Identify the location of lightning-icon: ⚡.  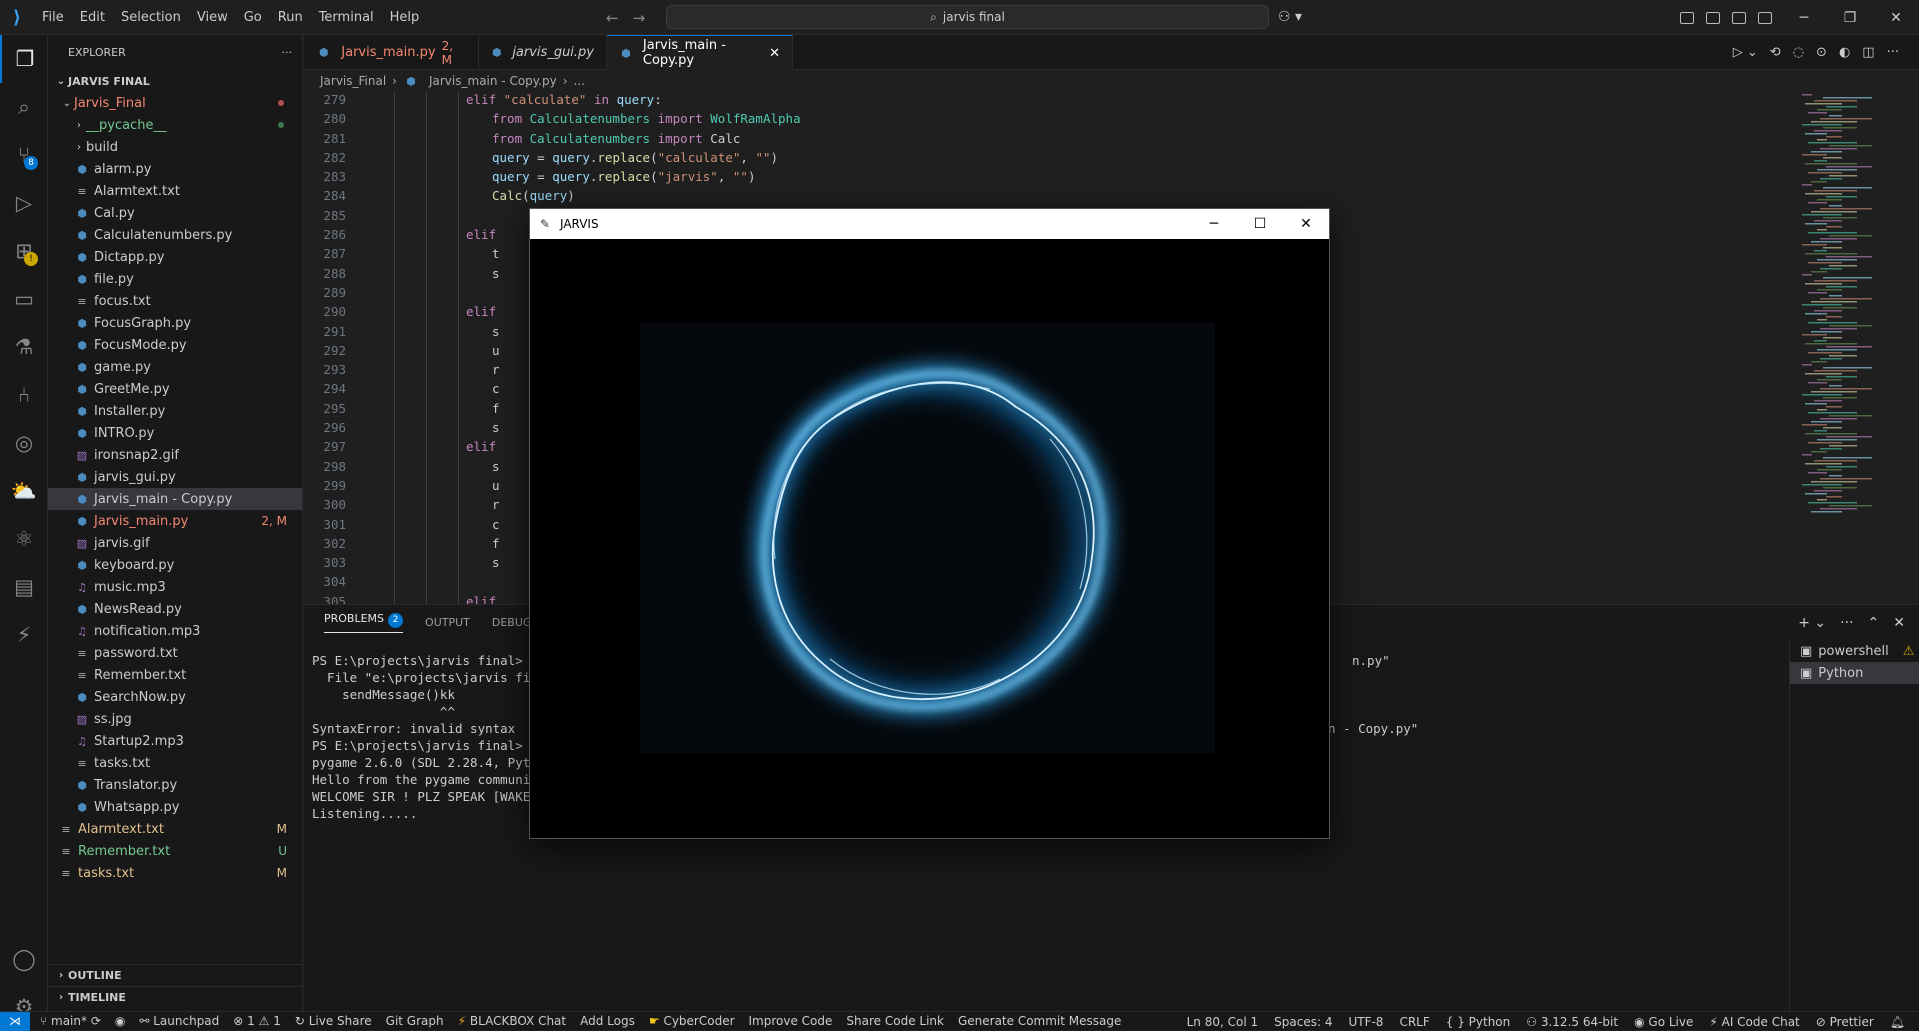
(24, 635).